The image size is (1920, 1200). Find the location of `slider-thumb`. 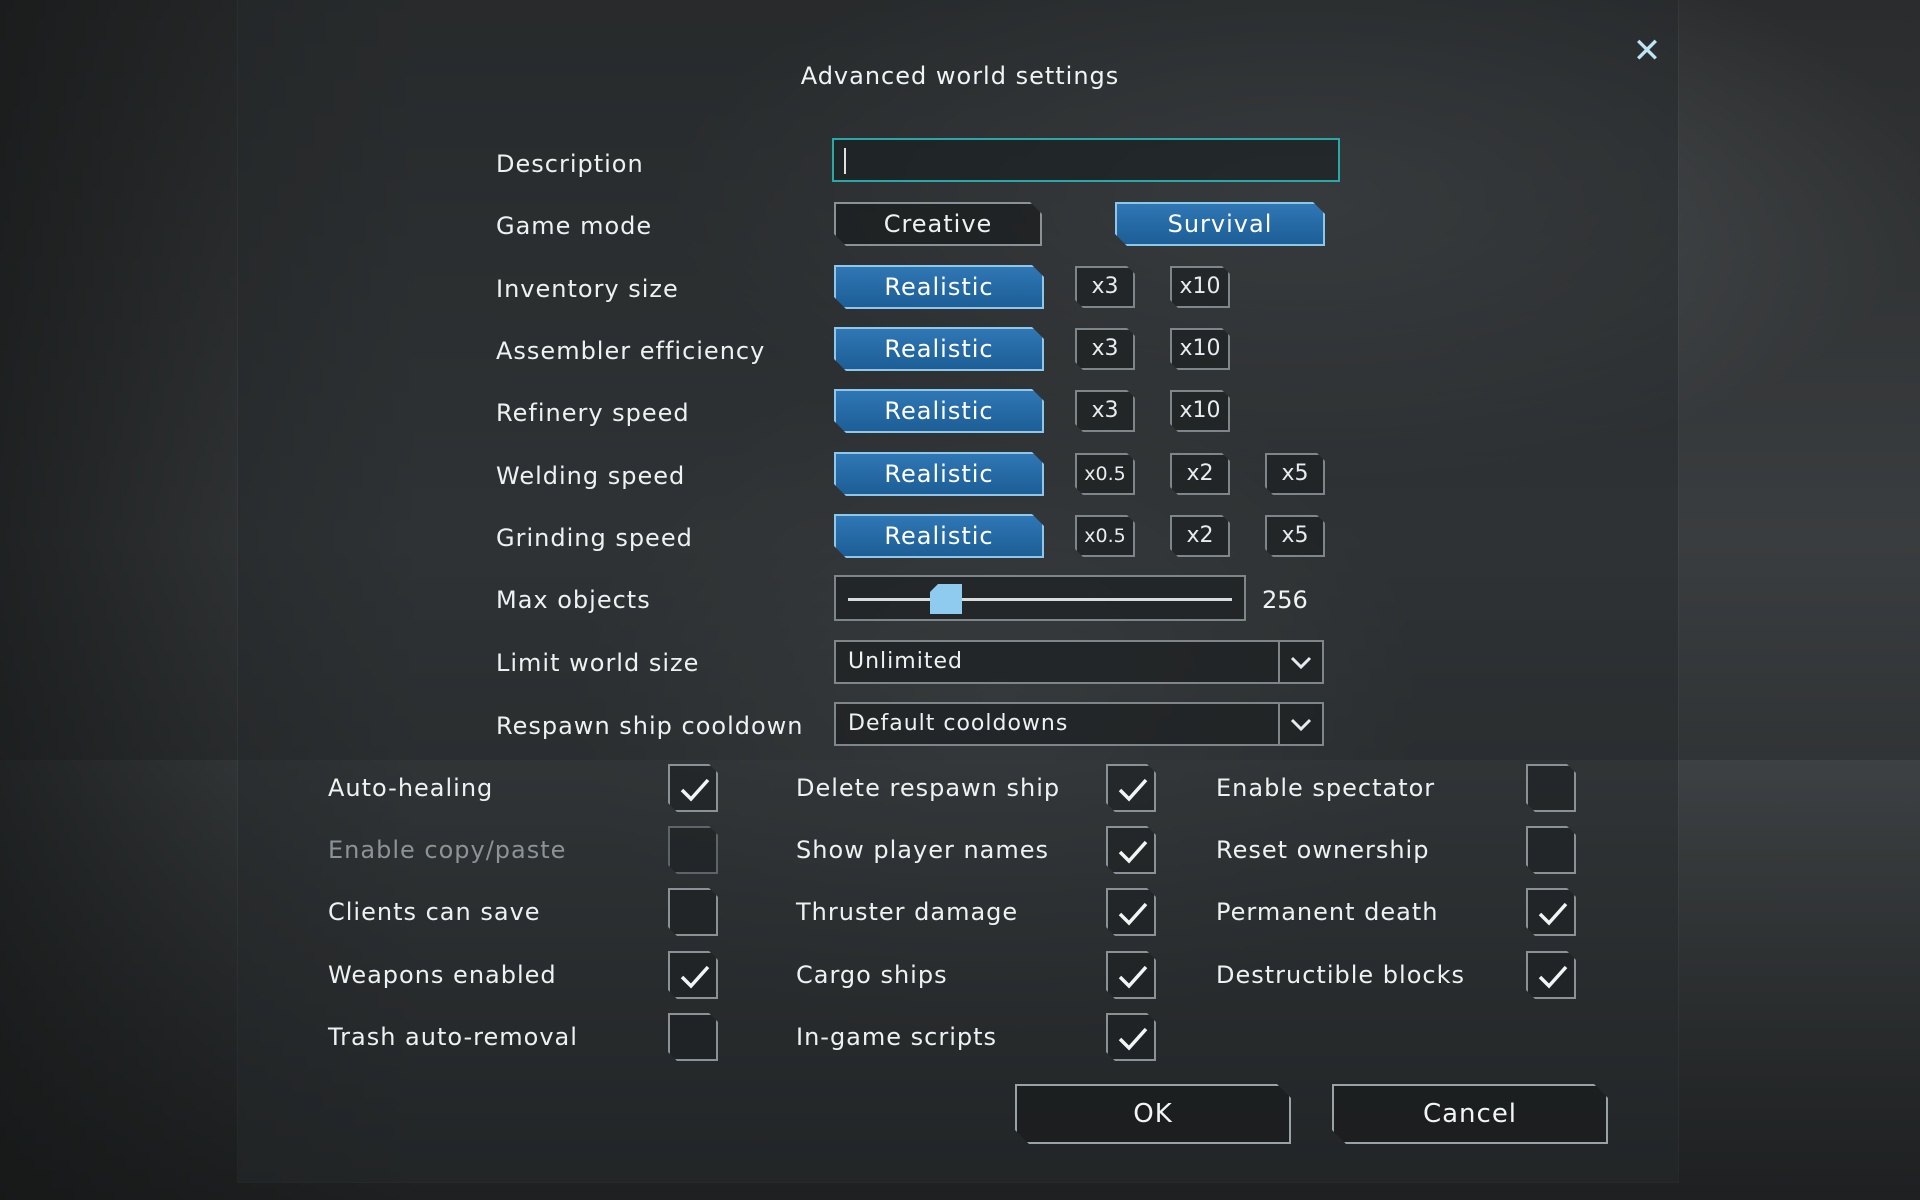

slider-thumb is located at coordinates (946, 599).